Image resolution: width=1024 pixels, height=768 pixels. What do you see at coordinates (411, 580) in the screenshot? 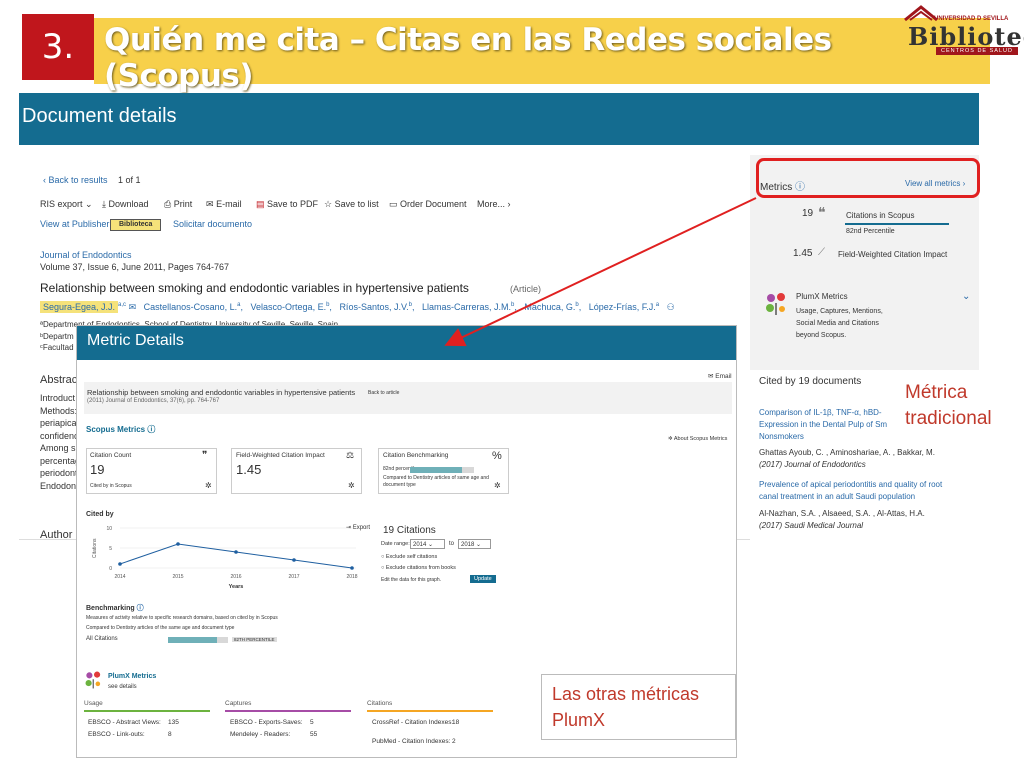
I see `edit-data-text: Edit the data for this graph.` at bounding box center [411, 580].